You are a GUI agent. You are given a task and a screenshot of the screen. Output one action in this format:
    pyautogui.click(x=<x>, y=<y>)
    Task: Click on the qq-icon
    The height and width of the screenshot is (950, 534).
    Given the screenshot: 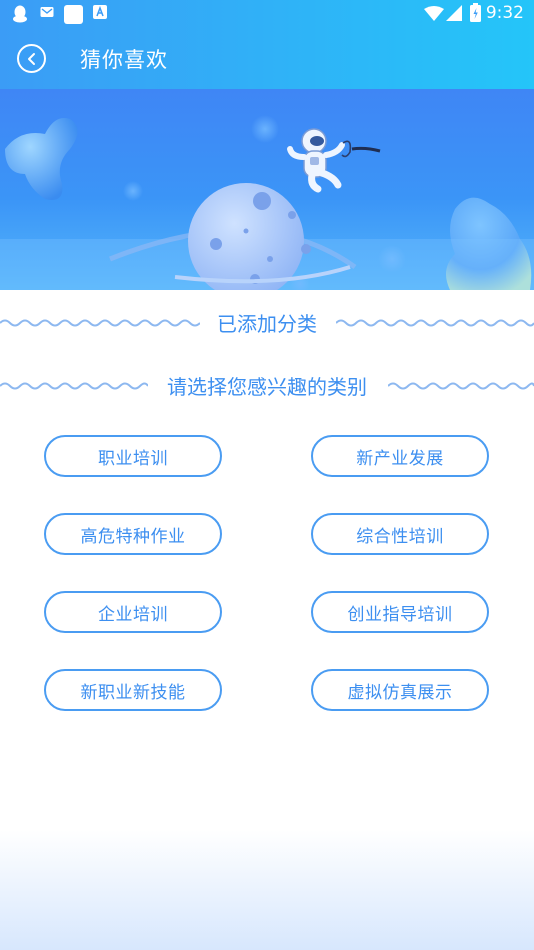 What is the action you would take?
    pyautogui.click(x=20, y=14)
    